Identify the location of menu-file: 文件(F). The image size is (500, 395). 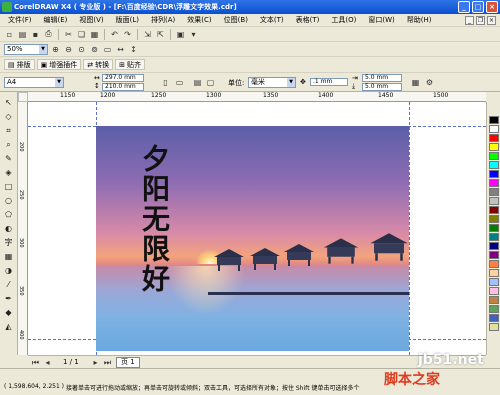
(20, 20).